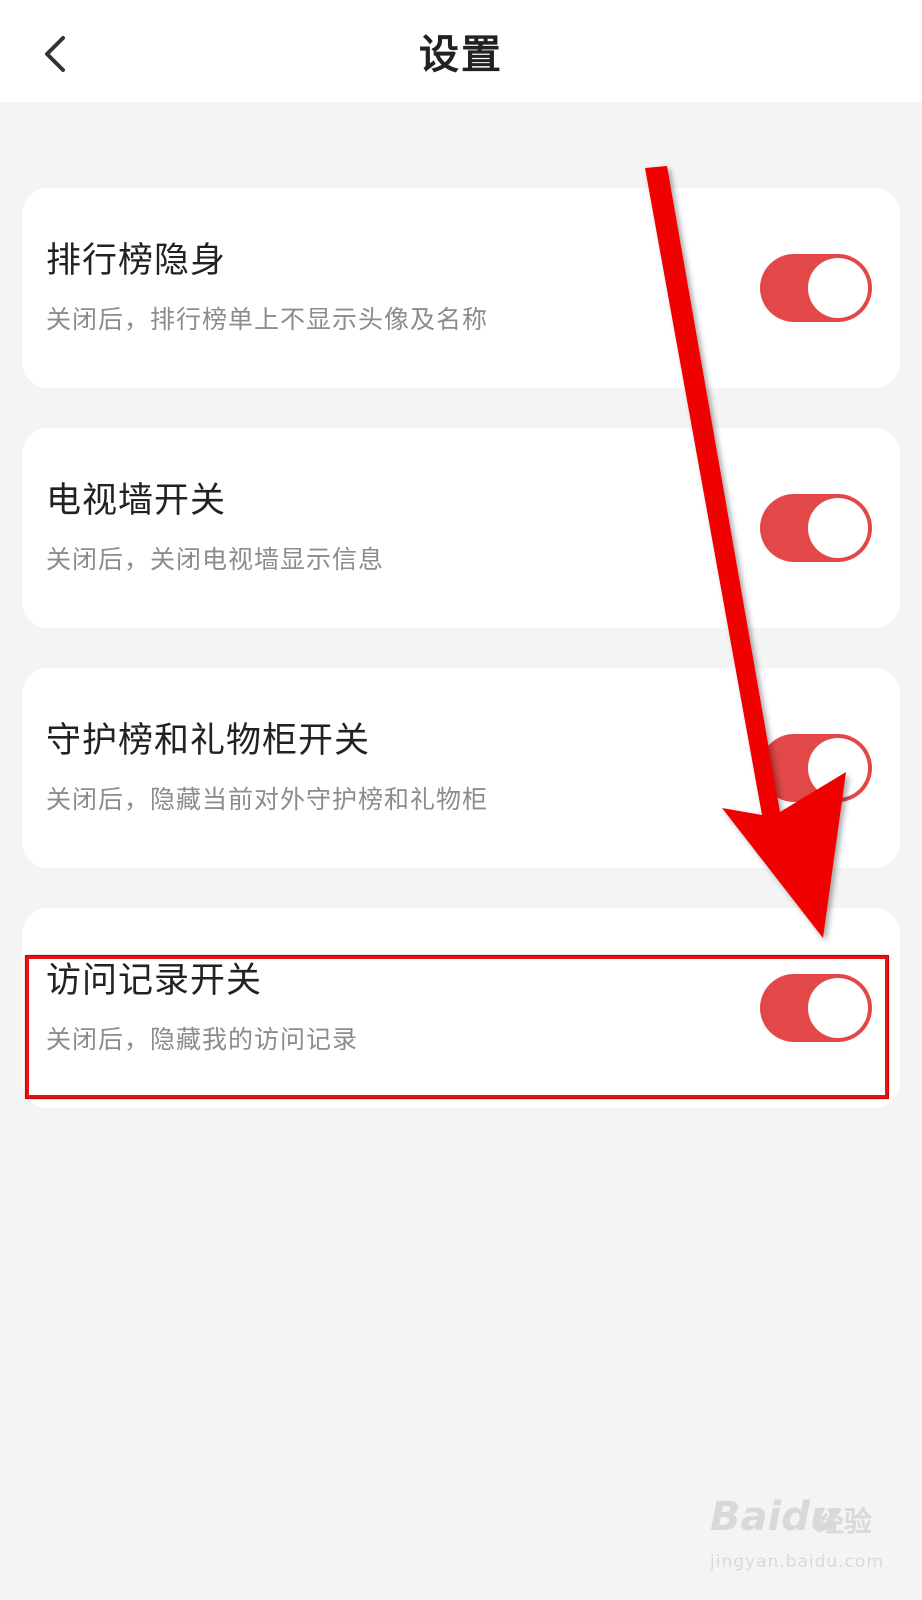 Image resolution: width=922 pixels, height=1600 pixels. Describe the element at coordinates (136, 261) in the screenshot. I see `setting-title: 排行榜隐身` at that location.